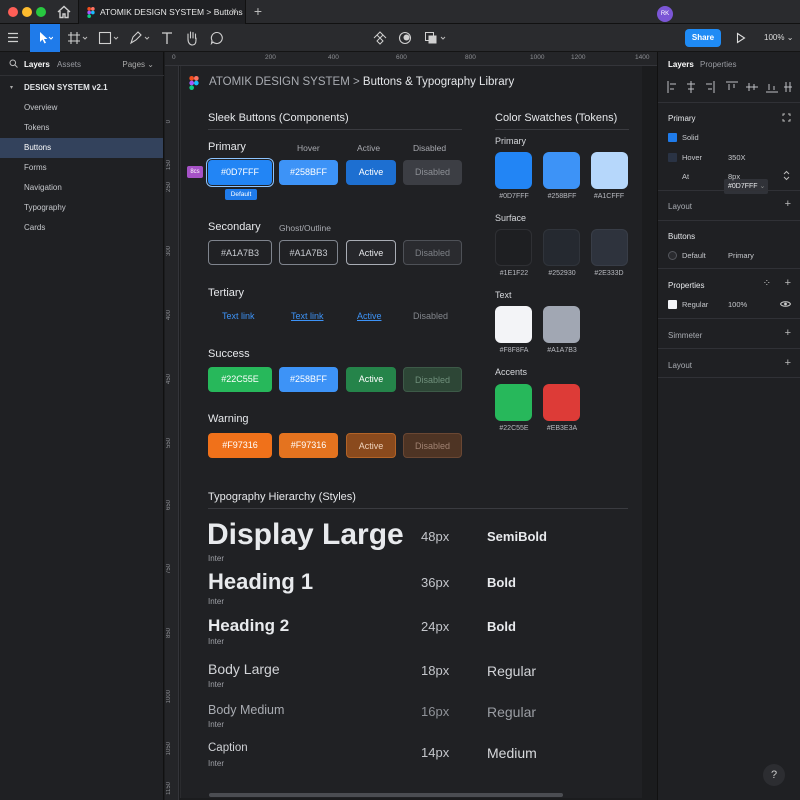 This screenshot has height=800, width=800. I want to click on shape-tool-icon, so click(110, 38).